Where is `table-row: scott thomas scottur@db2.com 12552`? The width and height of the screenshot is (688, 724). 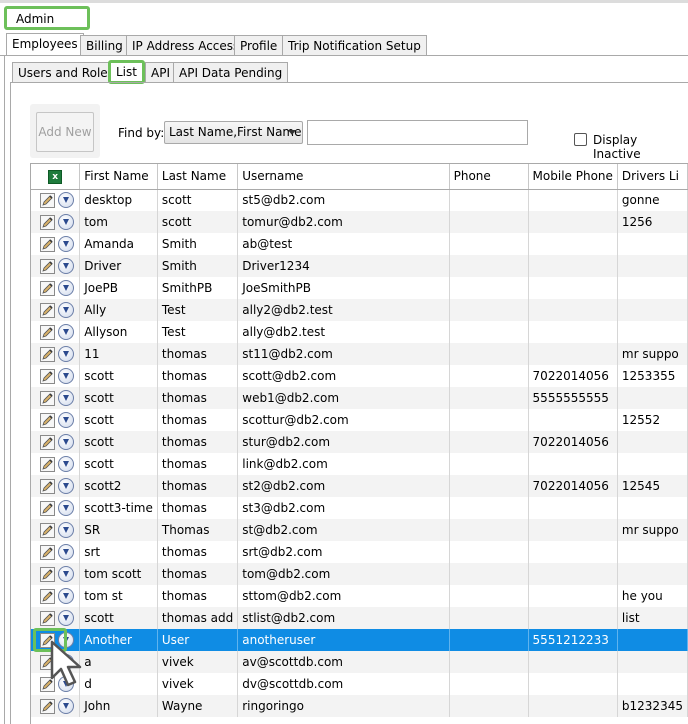 table-row: scott thomas scottur@db2.com 12552 is located at coordinates (359, 420).